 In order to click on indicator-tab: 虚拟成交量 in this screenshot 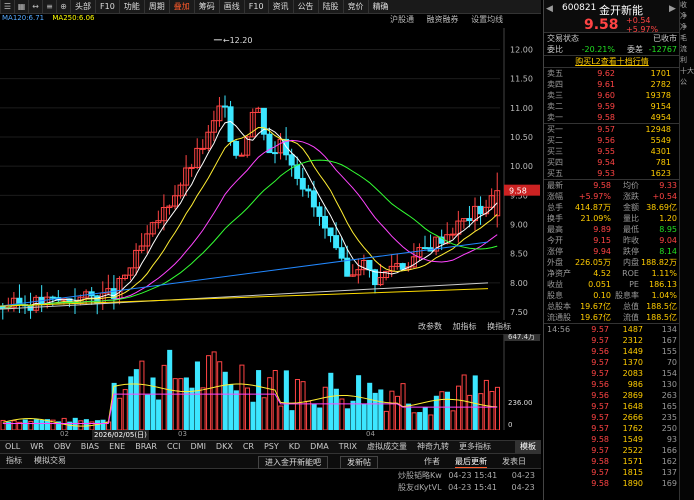, I will do `click(387, 447)`.